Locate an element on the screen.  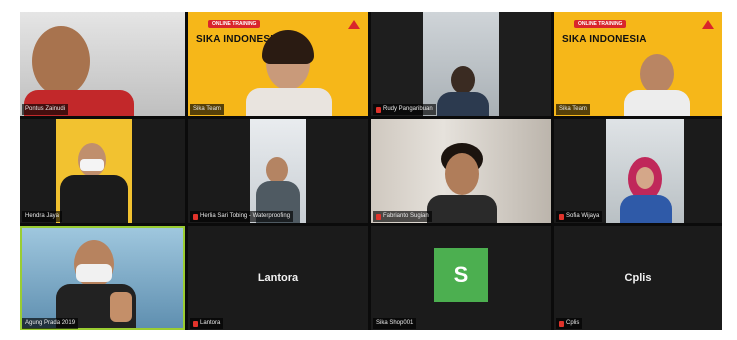
participant-name-tag: Lantora is located at coordinates (207, 323).